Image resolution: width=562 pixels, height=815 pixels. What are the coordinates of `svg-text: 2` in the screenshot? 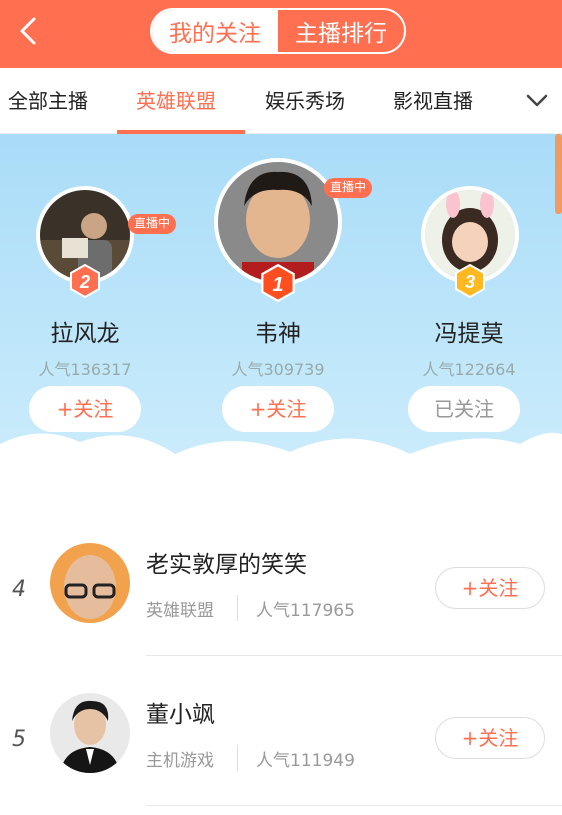 It's located at (84, 282).